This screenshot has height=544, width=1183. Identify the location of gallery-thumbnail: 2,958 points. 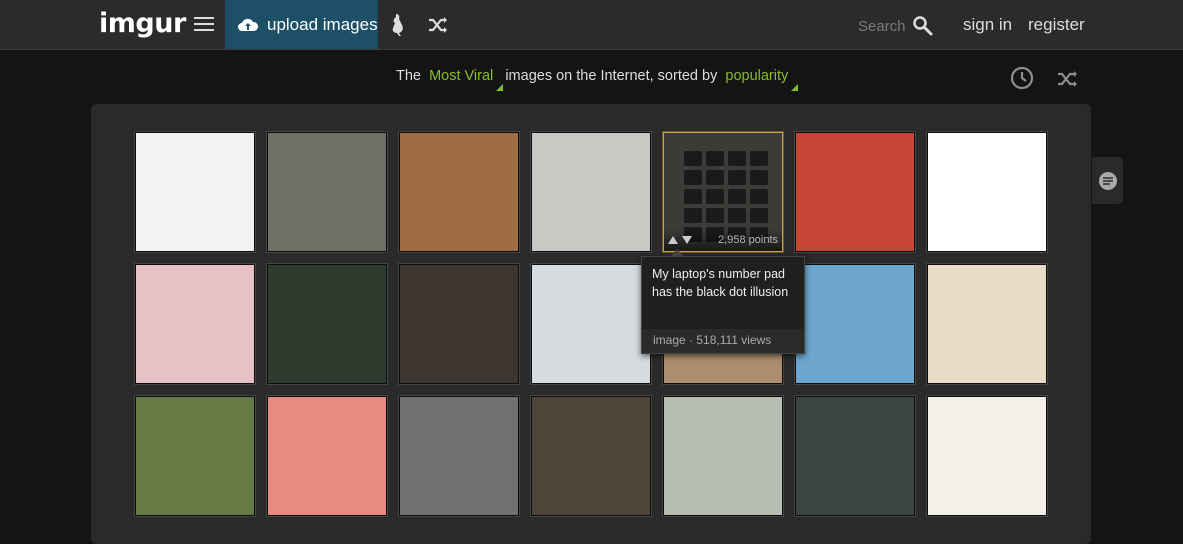
(723, 192).